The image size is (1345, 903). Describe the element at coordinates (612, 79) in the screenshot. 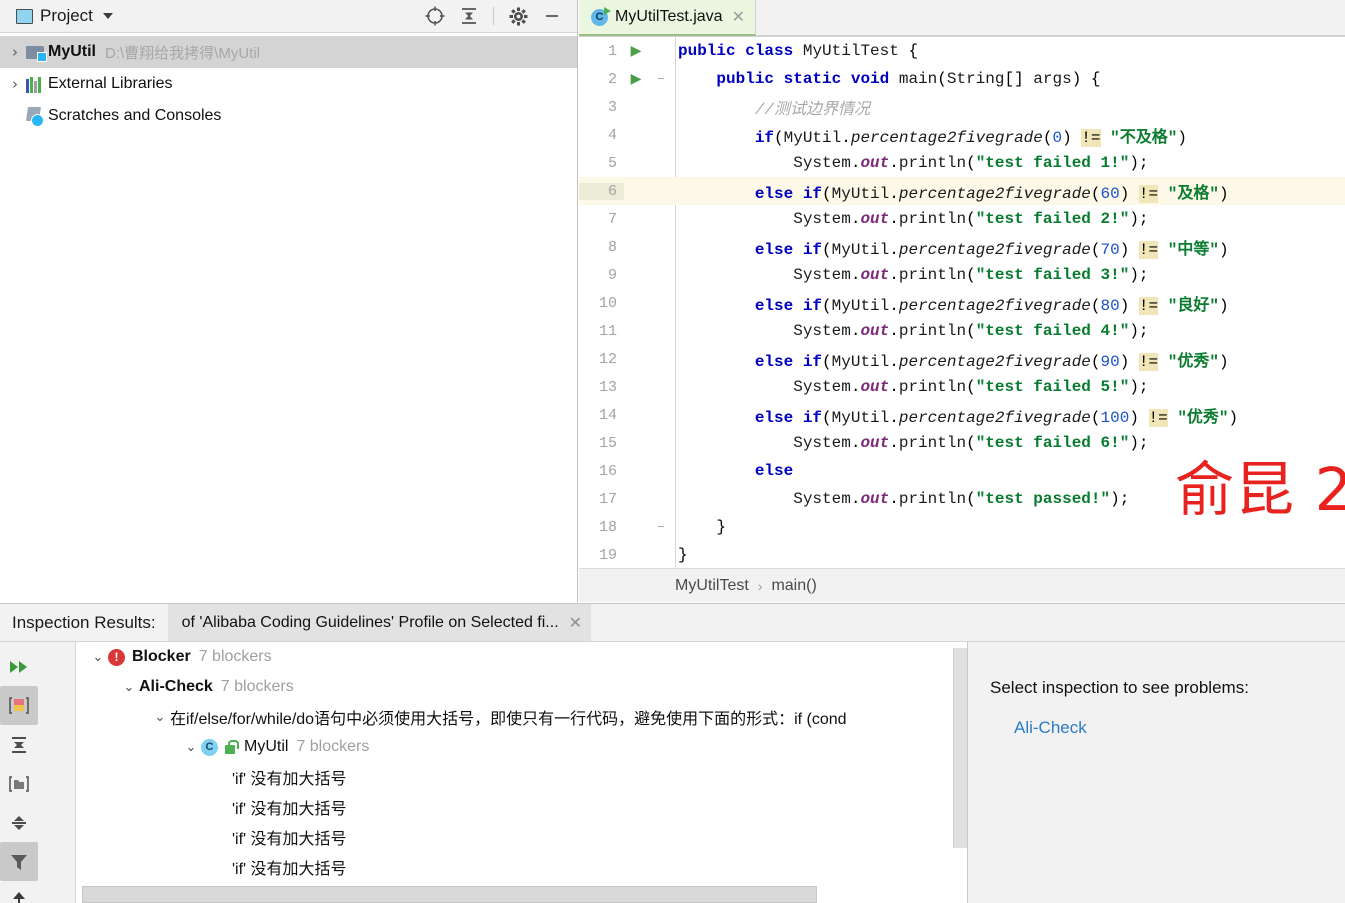

I see `line-number: 2` at that location.